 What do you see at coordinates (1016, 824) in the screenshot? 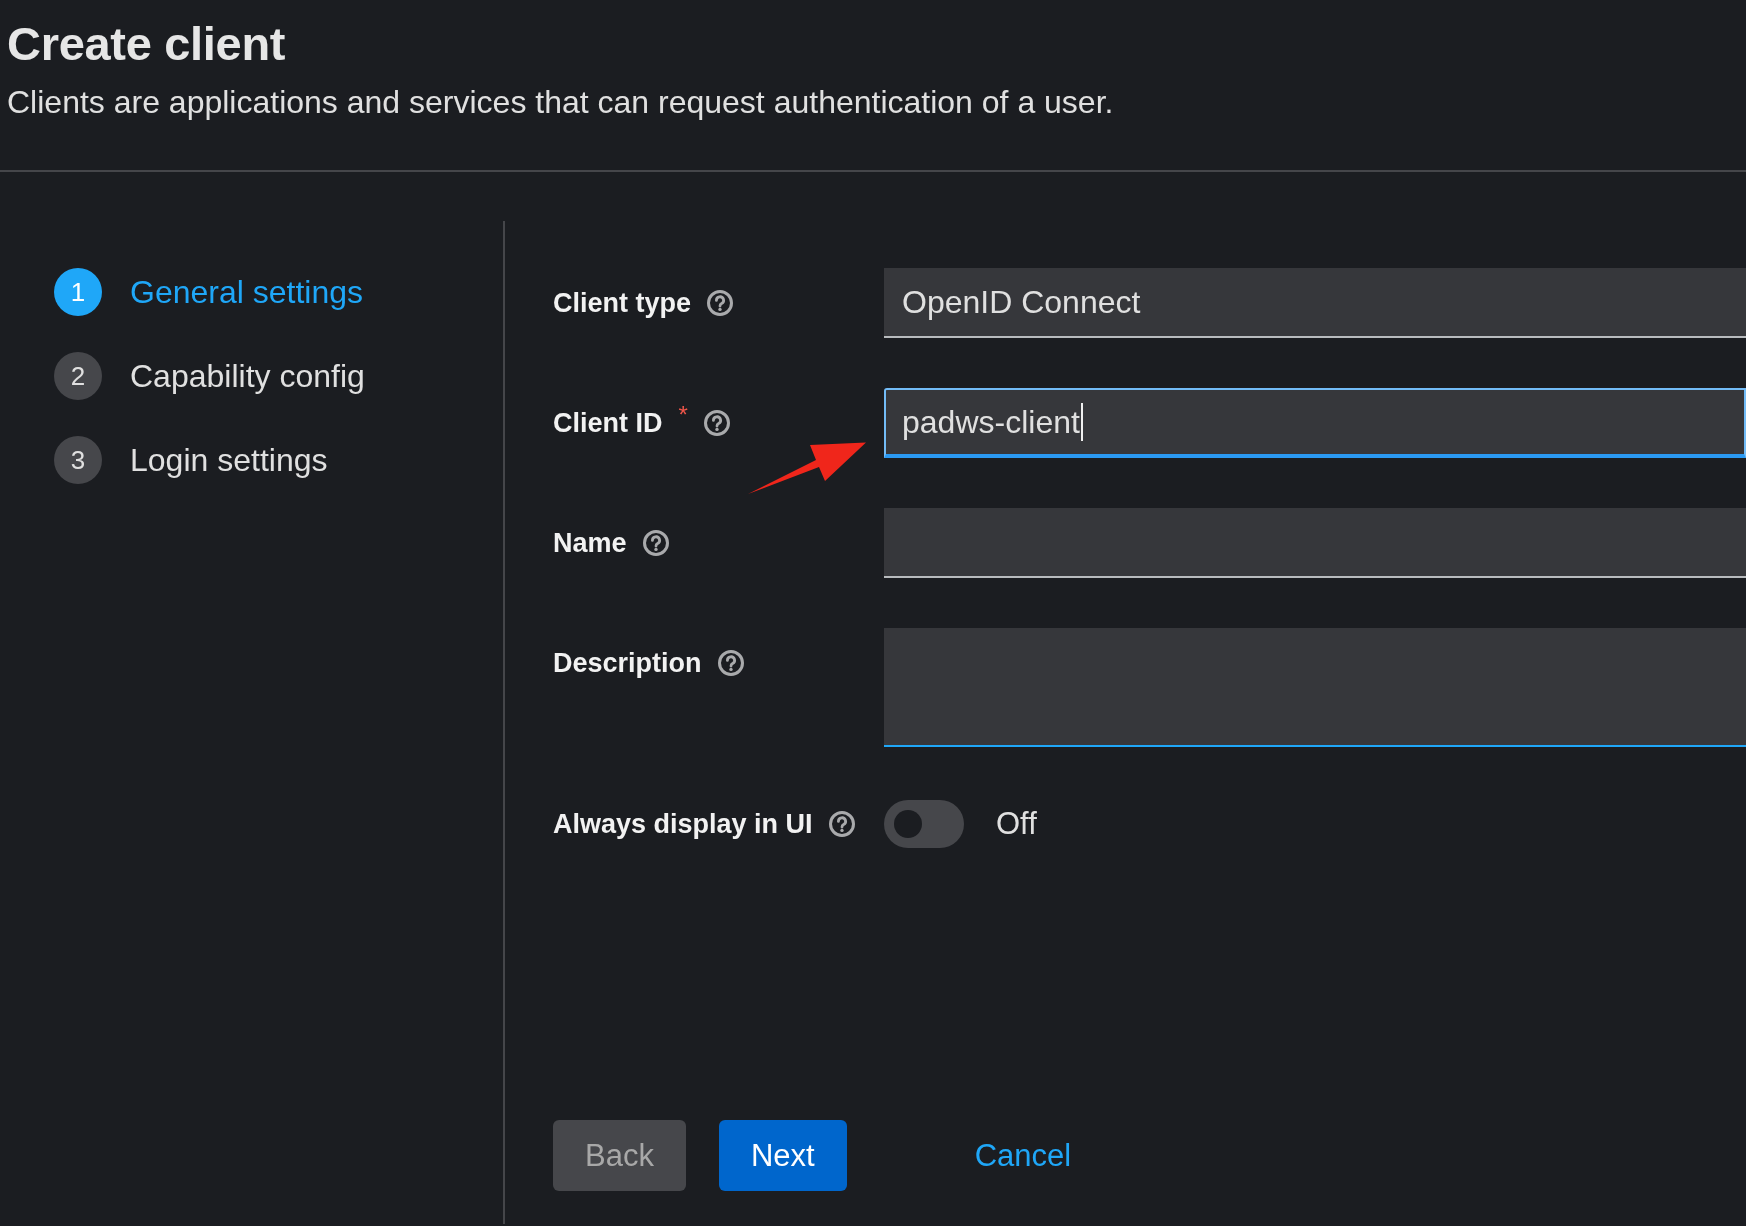
I see `toggle-label: Off` at bounding box center [1016, 824].